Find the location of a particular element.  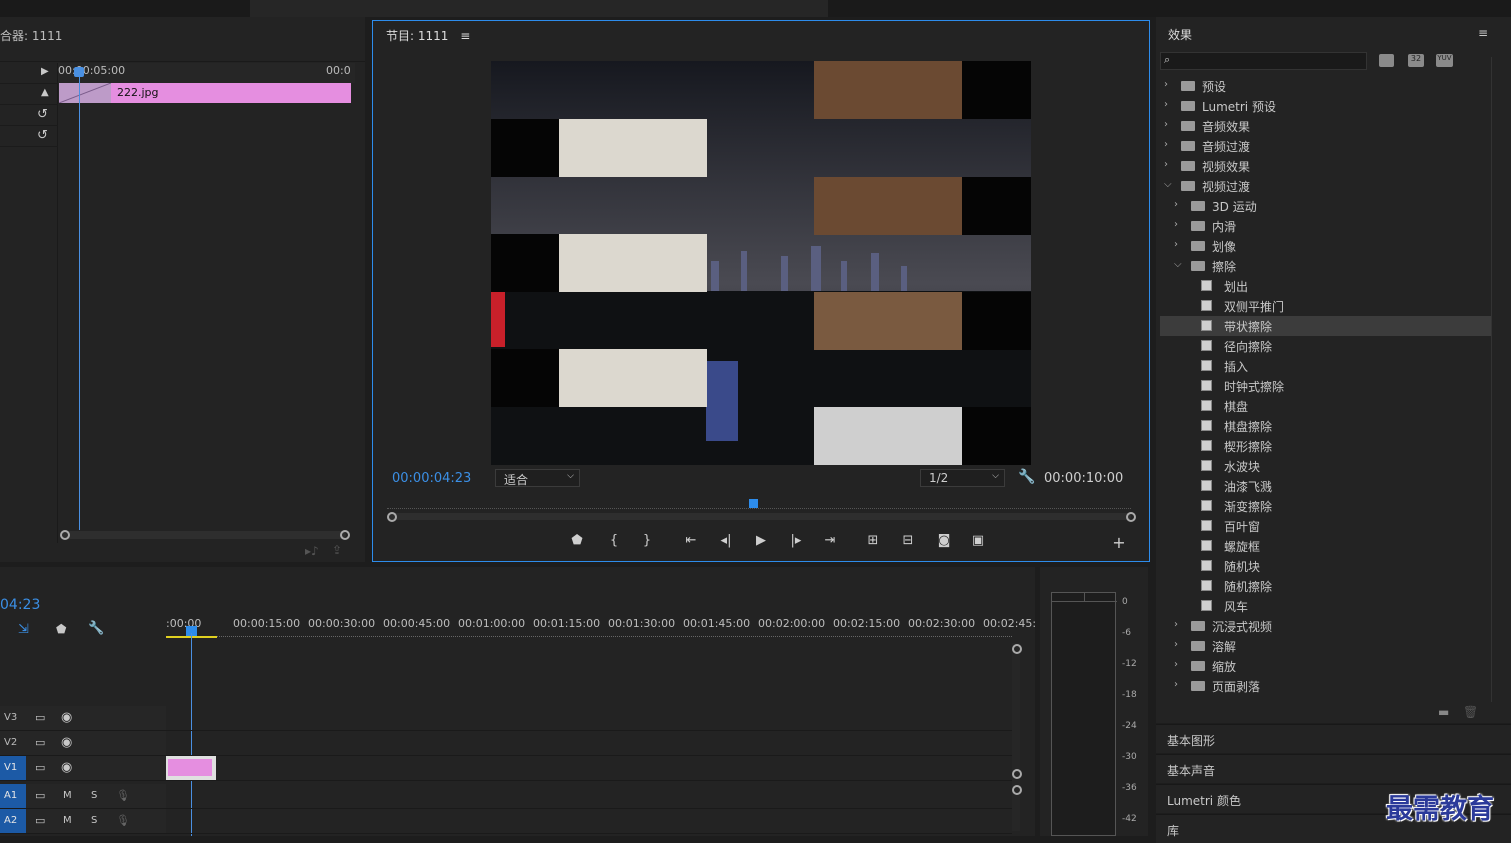

camera-icon: ◙ is located at coordinates (944, 540).